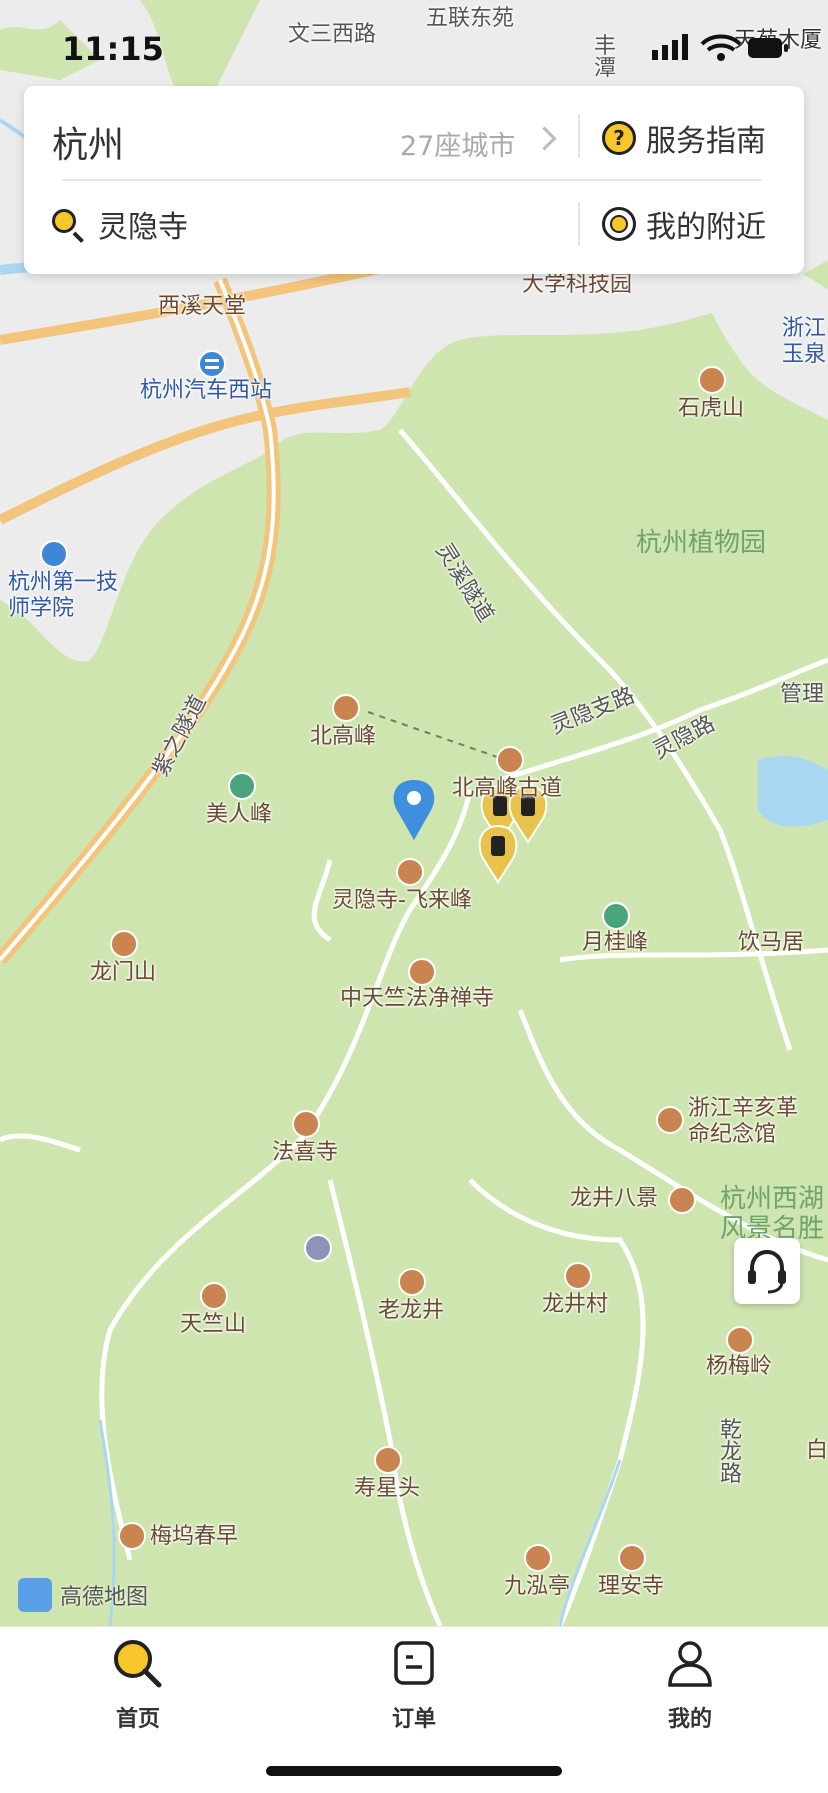  I want to click on tab-orders-label: 订单, so click(413, 1719).